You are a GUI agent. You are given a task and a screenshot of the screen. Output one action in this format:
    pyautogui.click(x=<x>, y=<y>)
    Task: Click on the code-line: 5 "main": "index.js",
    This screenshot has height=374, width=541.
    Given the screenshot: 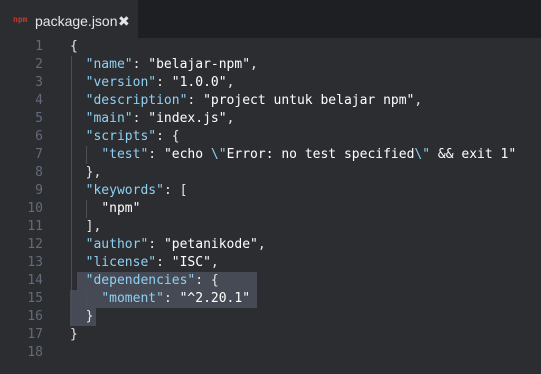 What is the action you would take?
    pyautogui.click(x=270, y=119)
    